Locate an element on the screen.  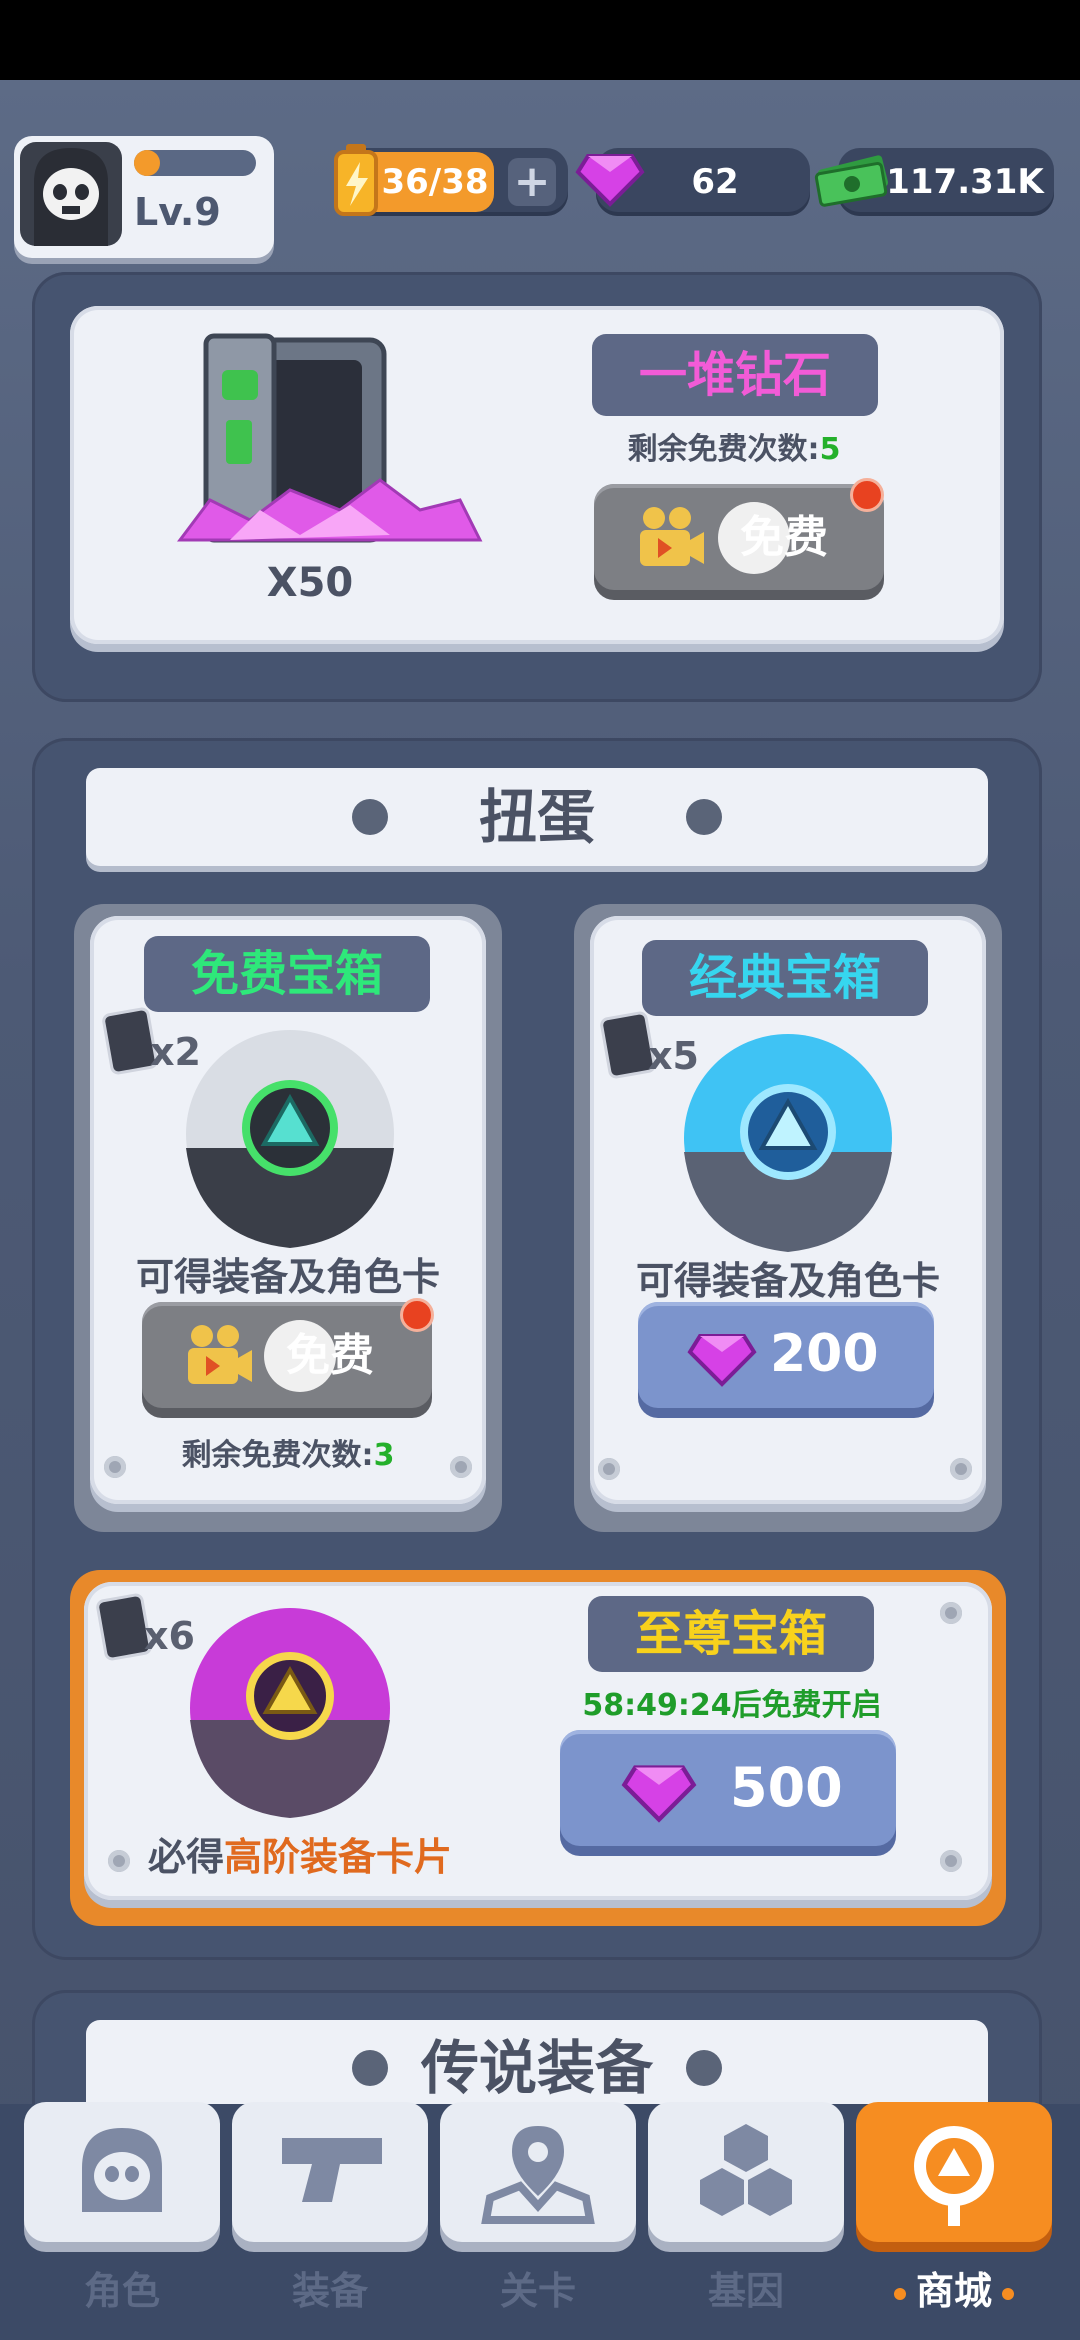
nav-label-equipment: 装备 is located at coordinates (329, 2291).